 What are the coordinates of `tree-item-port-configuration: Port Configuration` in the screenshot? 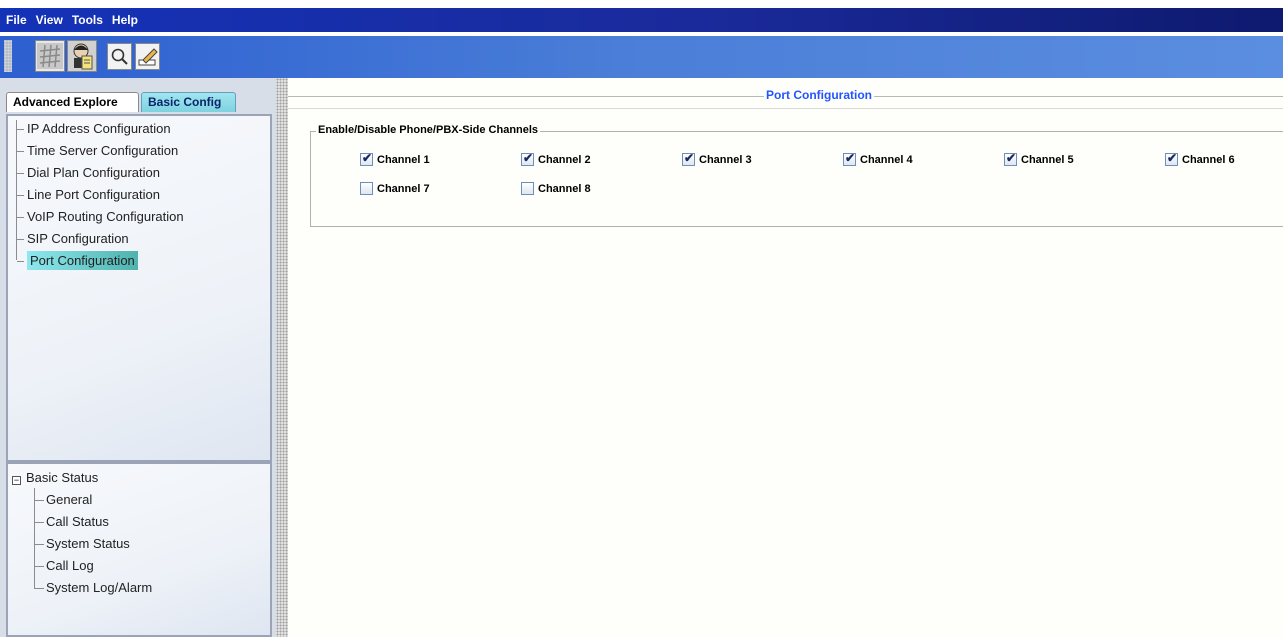 It's located at (77, 260).